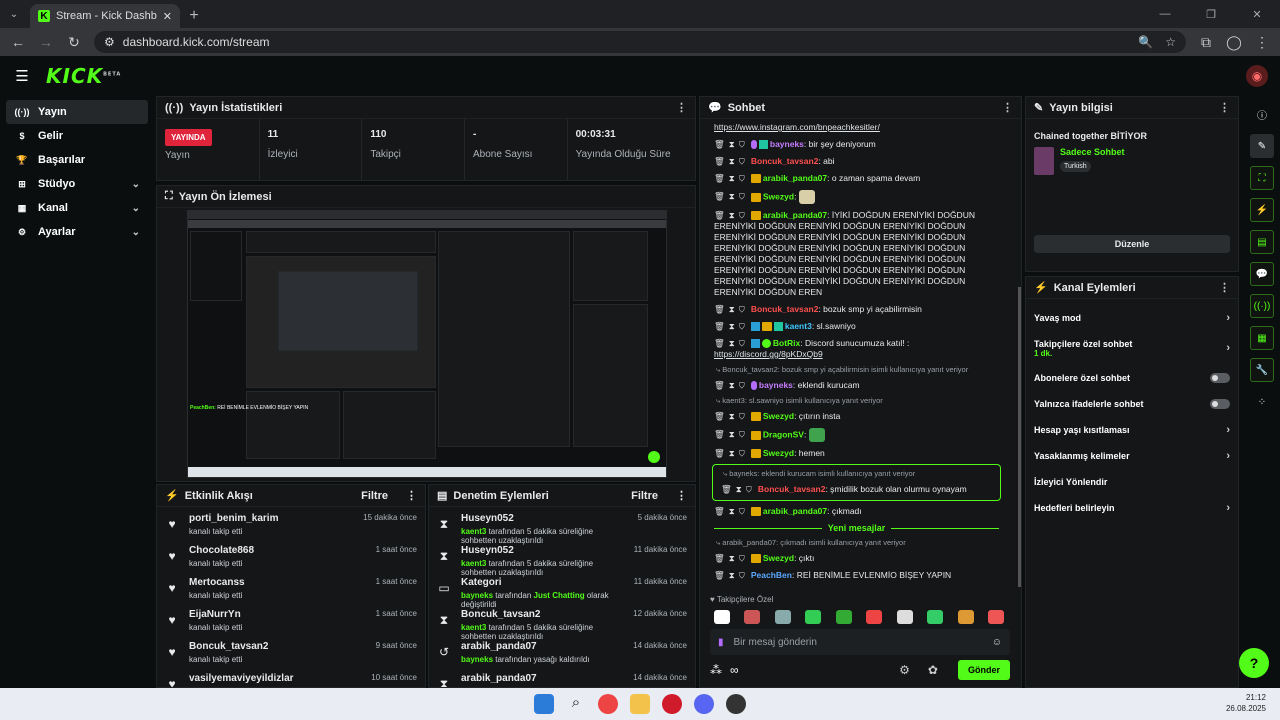 The width and height of the screenshot is (1280, 720). What do you see at coordinates (856, 511) in the screenshot?
I see `chat-message: 🗑⧗⛉ arabik_panda07: çıkmadı` at bounding box center [856, 511].